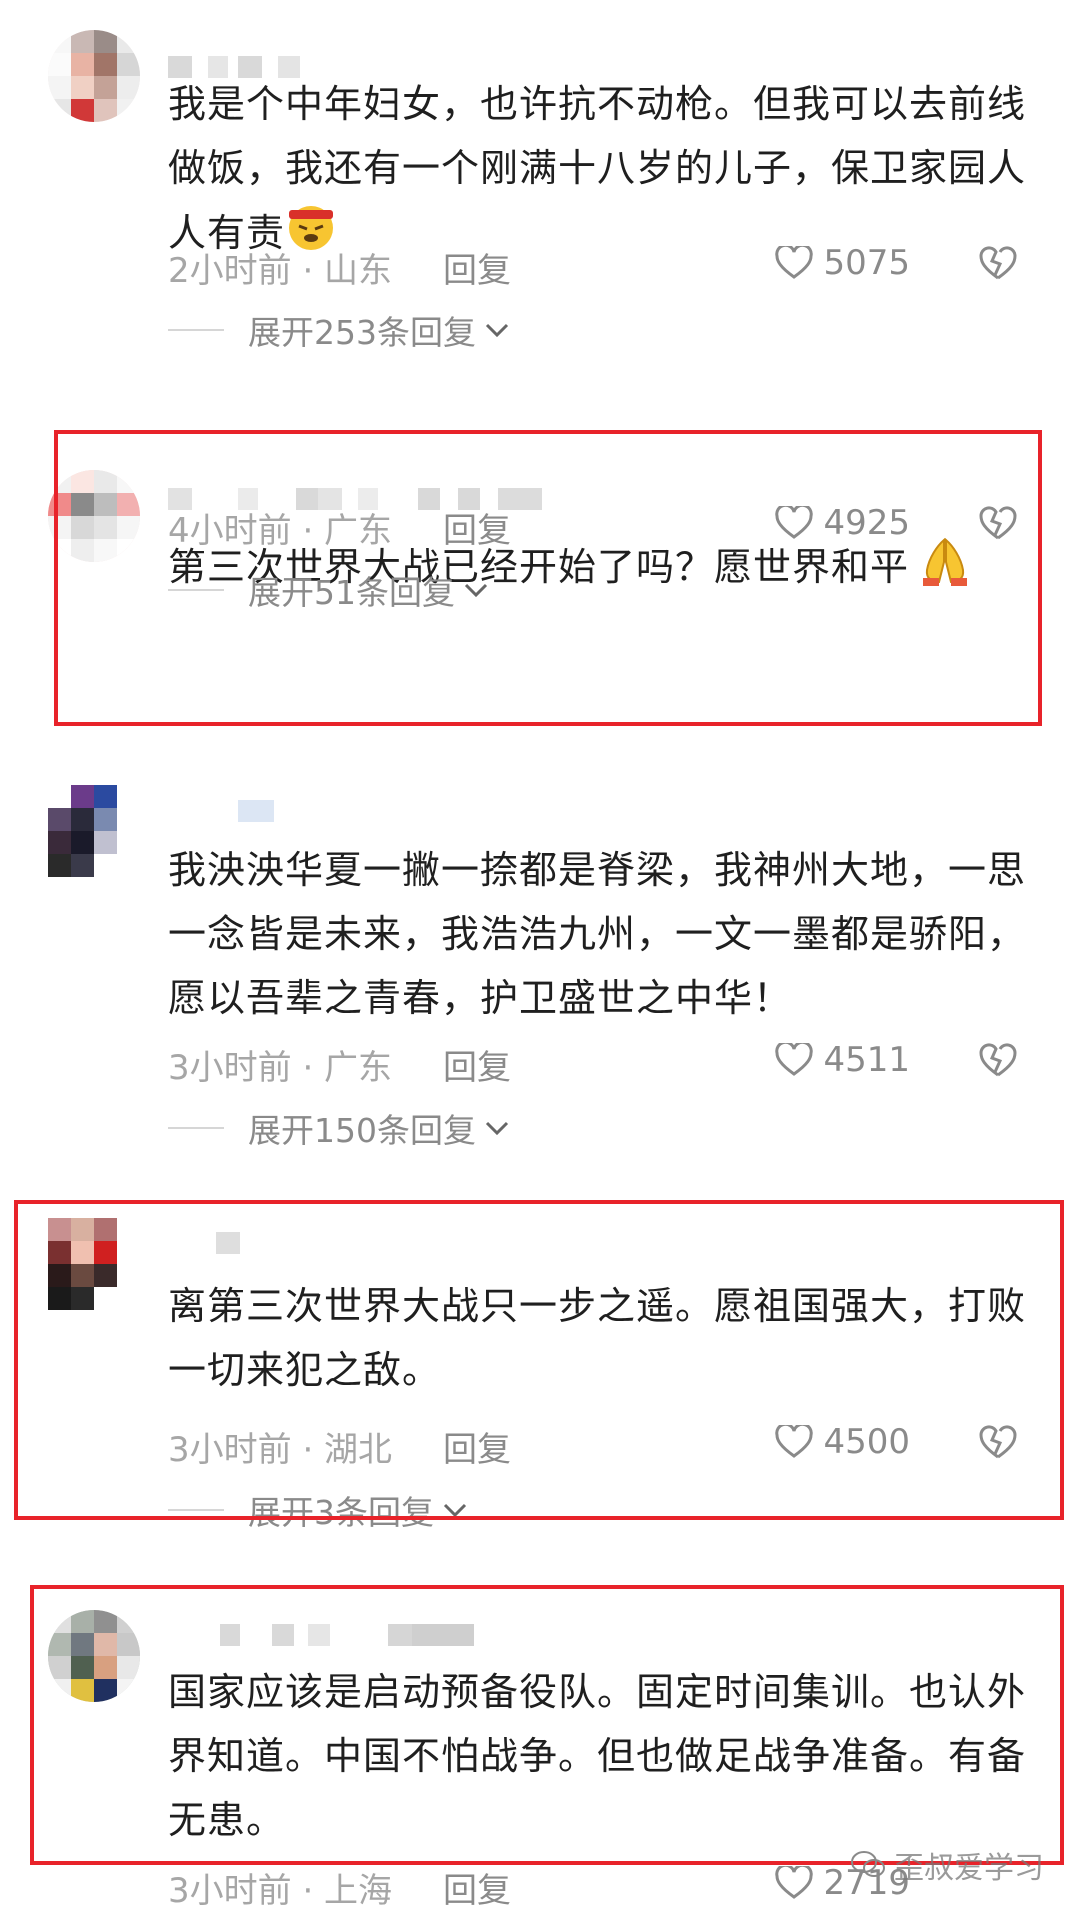 The image size is (1072, 1912). Describe the element at coordinates (280, 1068) in the screenshot. I see `comment-time-location: 3小时前 · 广东` at that location.